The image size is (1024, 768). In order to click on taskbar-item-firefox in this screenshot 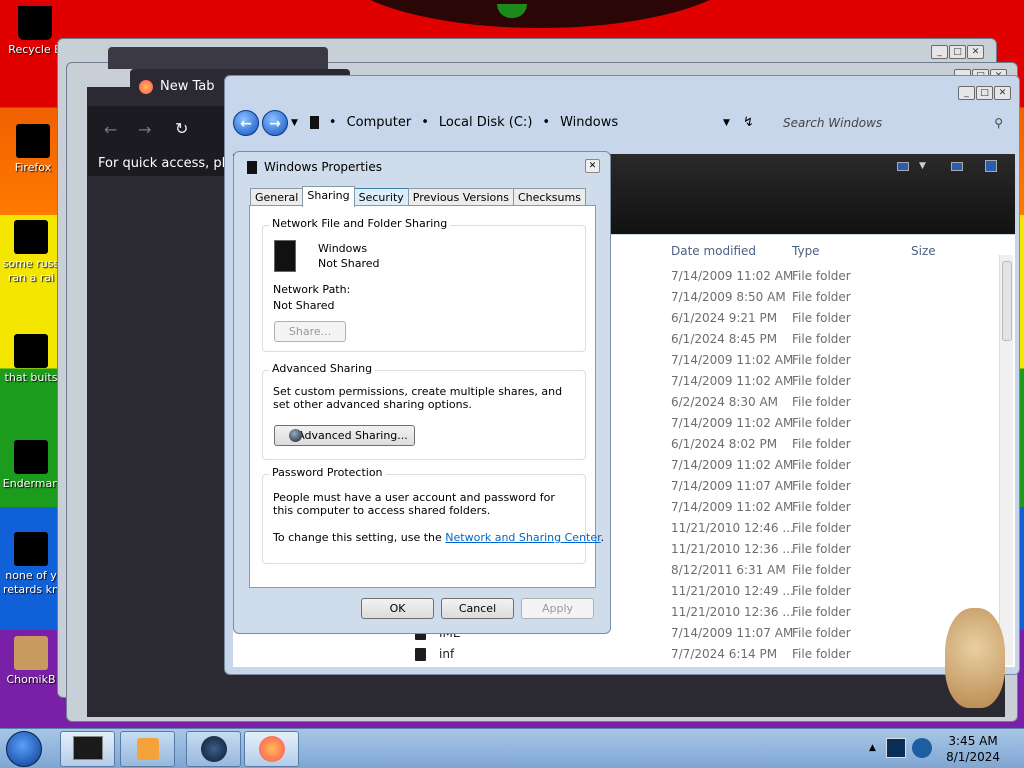, I will do `click(271, 749)`.